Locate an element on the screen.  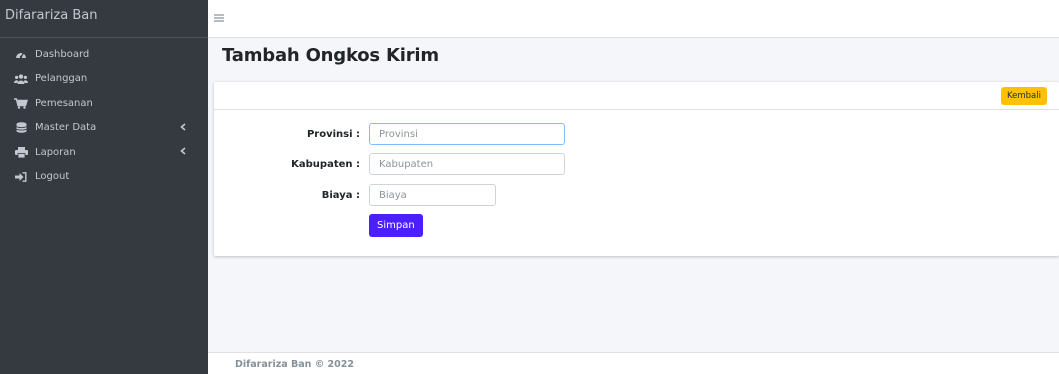
biaya-label: Biaya : is located at coordinates (340, 195).